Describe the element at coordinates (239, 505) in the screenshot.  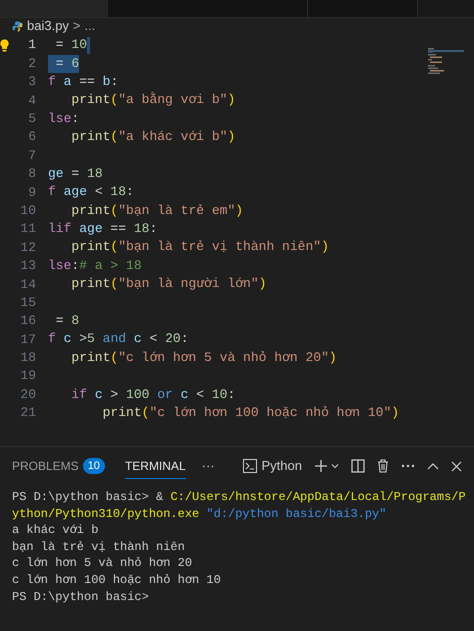
I see `terminal-command: PS D:\python basic> & C:/Users/hnstore/AppData/Local/Programs/Python/Python310/python.exe "d:/python basic/bai3.py"` at that location.